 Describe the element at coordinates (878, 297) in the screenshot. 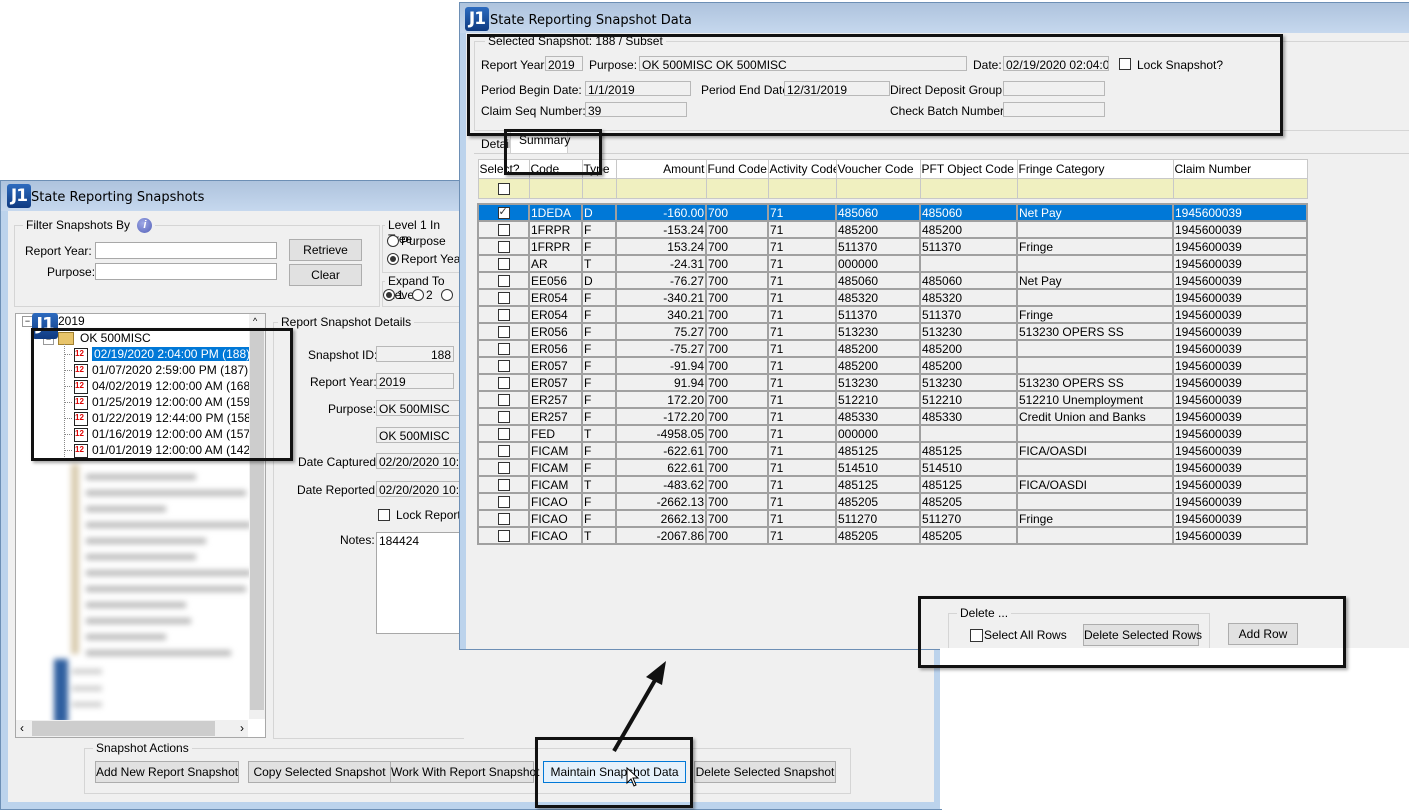

I see `voucher-code-cell: 485320` at that location.